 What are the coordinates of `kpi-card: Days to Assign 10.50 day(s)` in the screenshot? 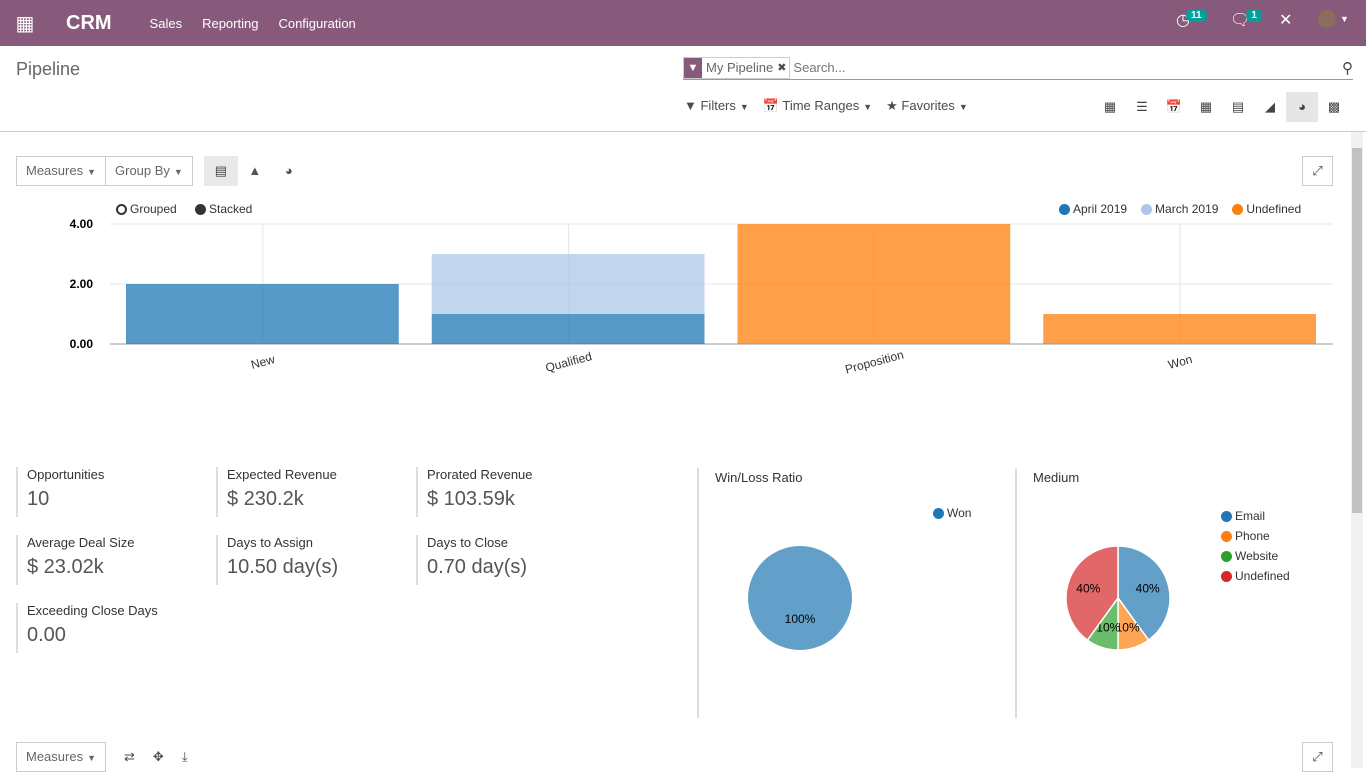 It's located at (277, 560).